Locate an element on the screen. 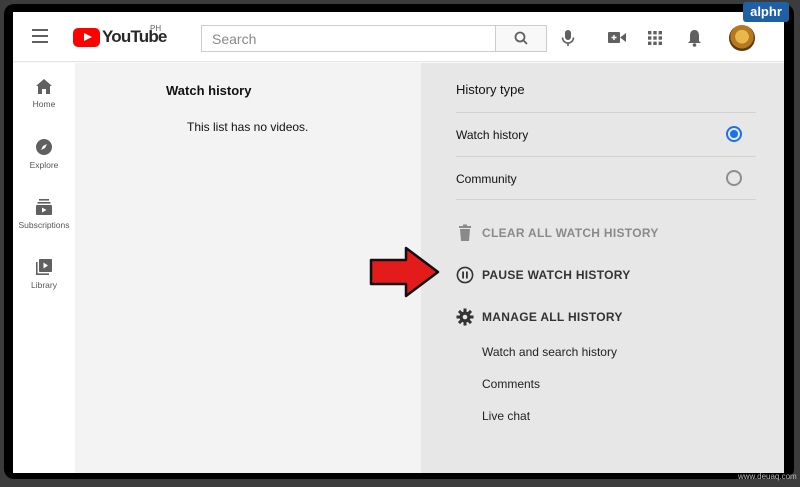  trash-icon is located at coordinates (465, 232).